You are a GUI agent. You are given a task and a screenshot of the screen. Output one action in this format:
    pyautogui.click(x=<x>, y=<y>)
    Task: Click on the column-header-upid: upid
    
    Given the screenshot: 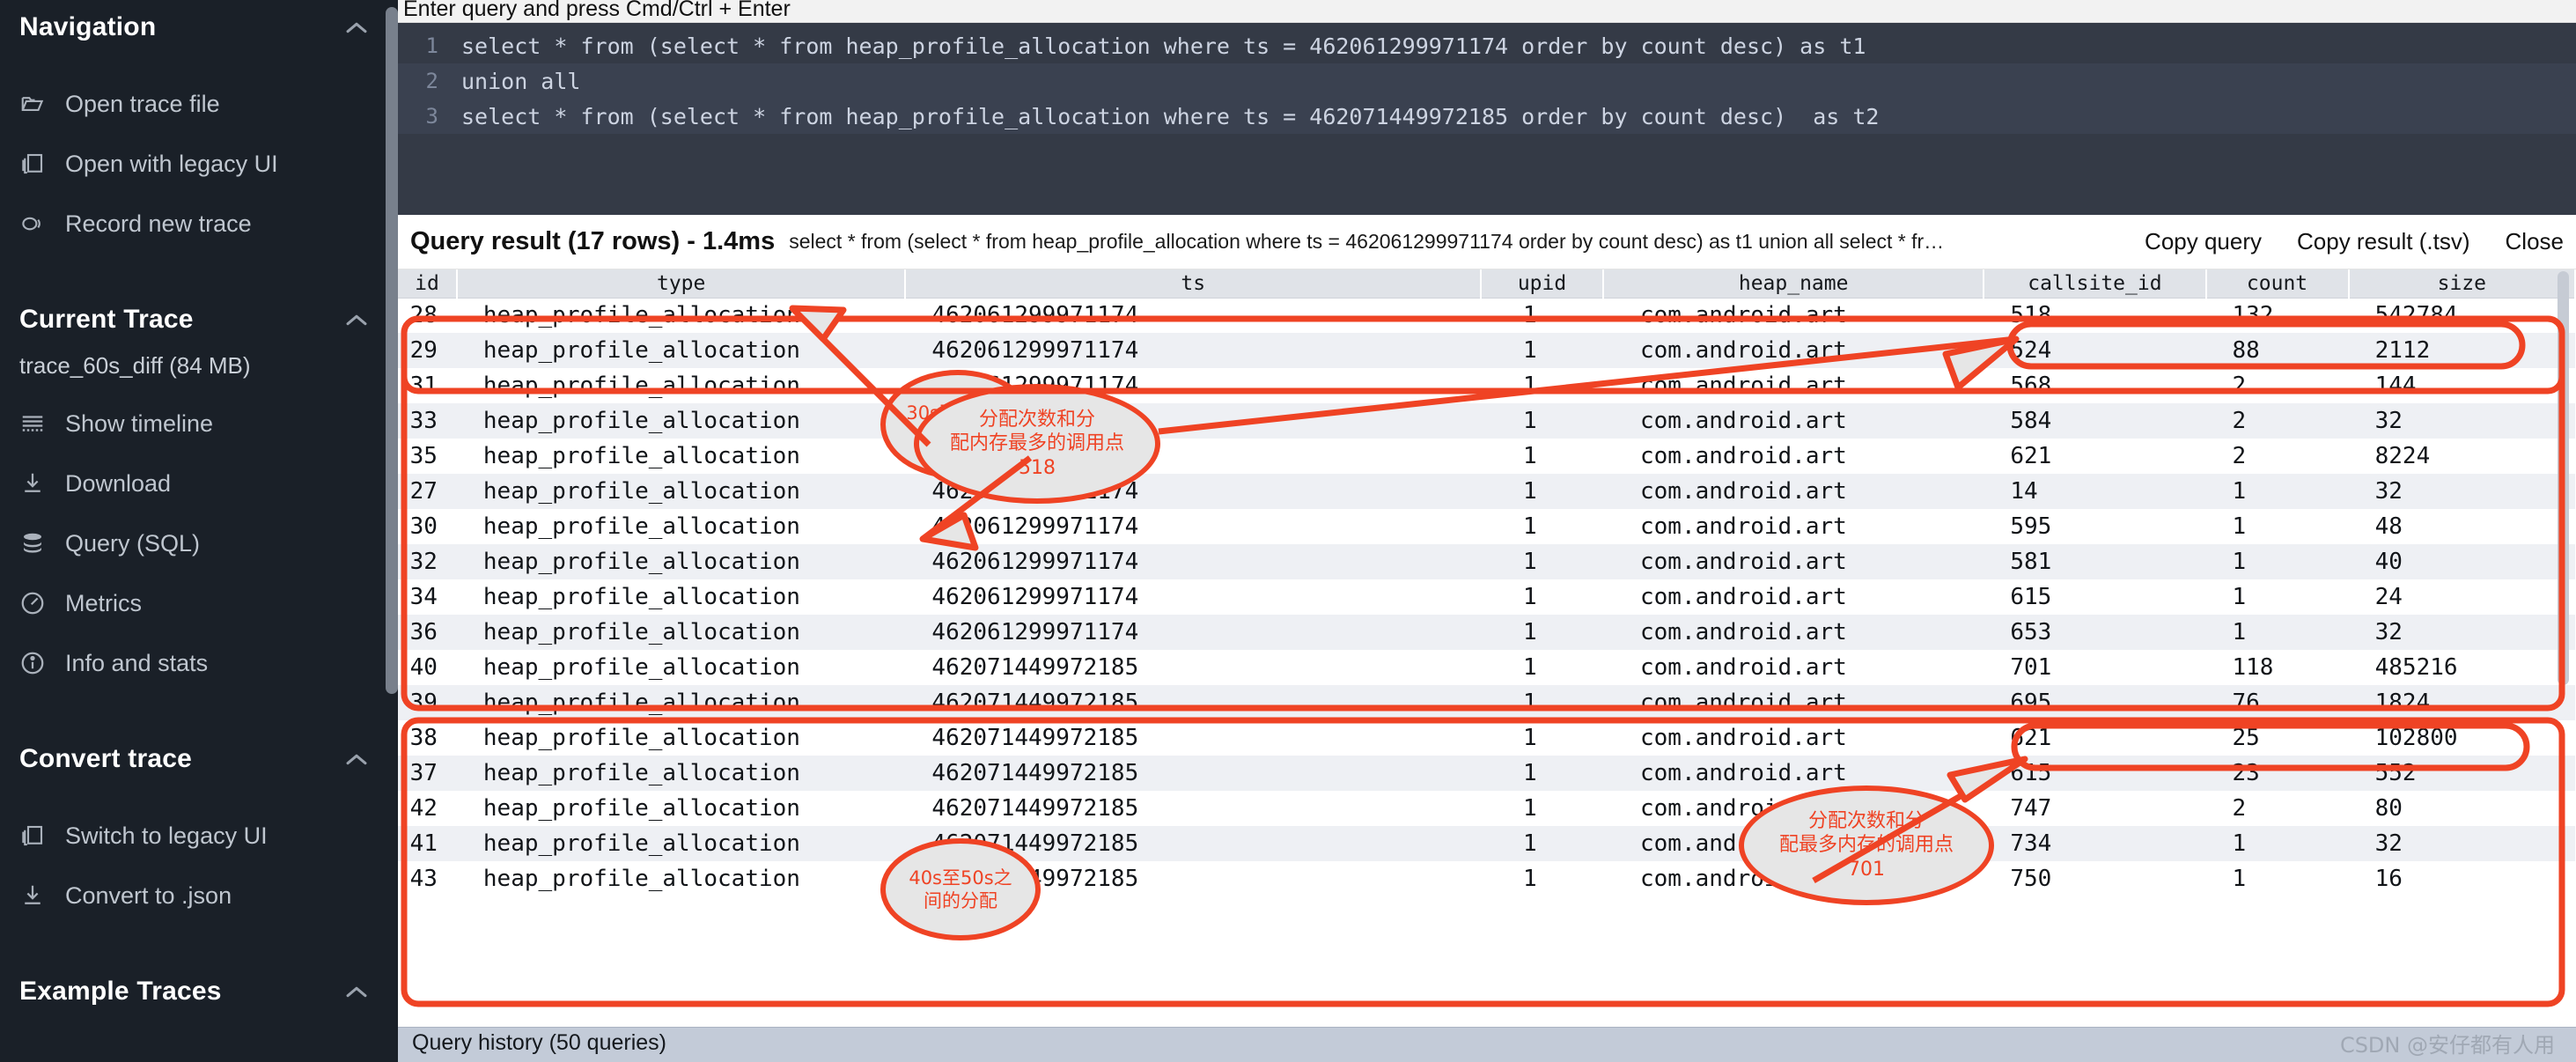 What is the action you would take?
    pyautogui.click(x=1543, y=284)
    